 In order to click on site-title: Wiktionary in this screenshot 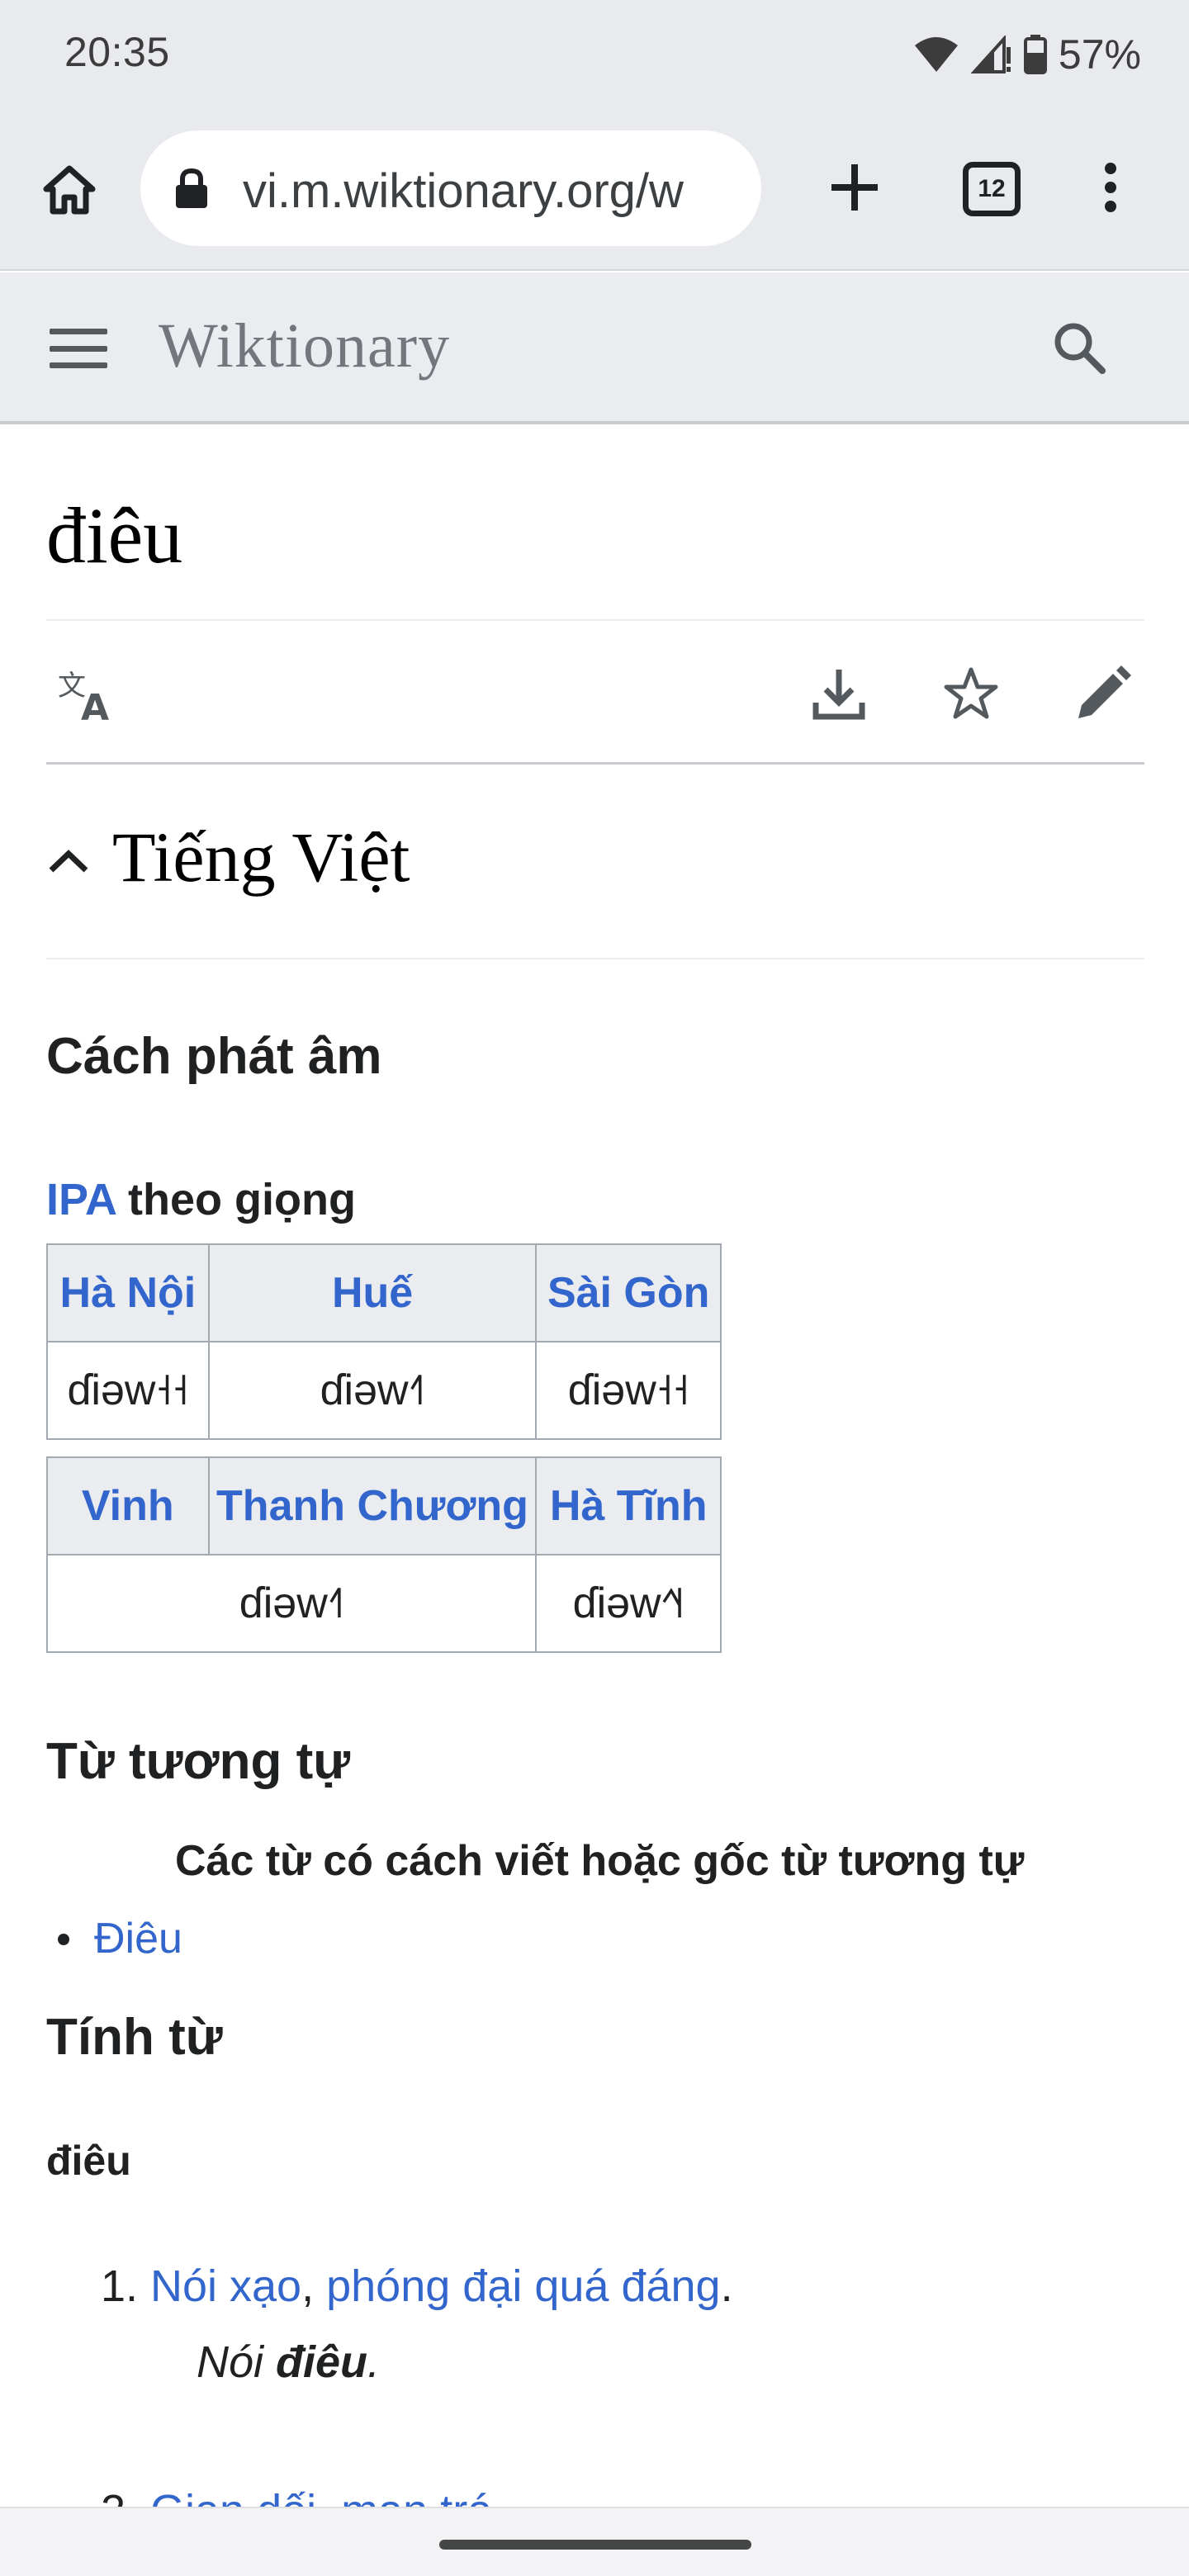, I will do `click(304, 346)`.